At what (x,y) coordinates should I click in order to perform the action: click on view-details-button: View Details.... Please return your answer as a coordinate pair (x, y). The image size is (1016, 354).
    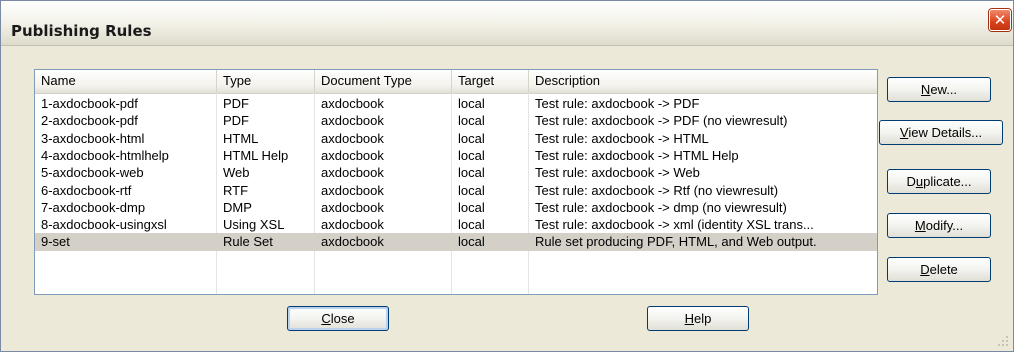
    Looking at the image, I should click on (941, 132).